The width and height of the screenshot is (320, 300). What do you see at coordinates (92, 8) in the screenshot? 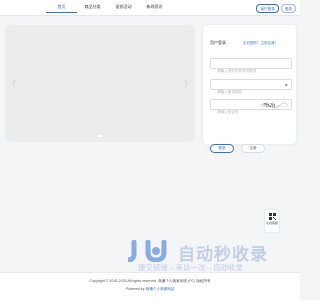
I see `nav-item-categories: 商品分类` at bounding box center [92, 8].